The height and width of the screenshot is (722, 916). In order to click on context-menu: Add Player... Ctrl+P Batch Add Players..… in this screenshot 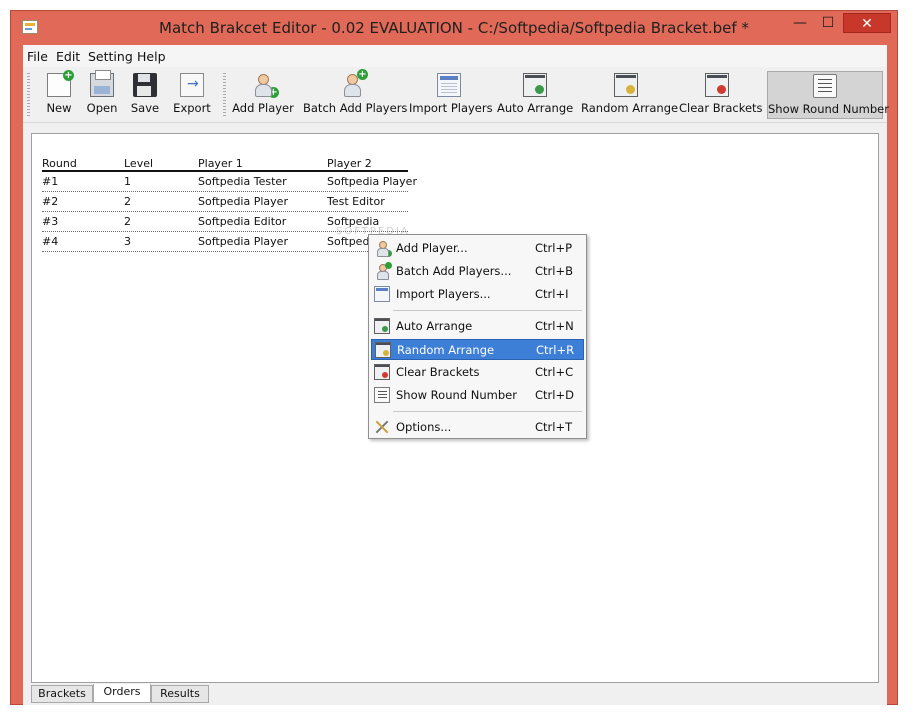, I will do `click(477, 336)`.